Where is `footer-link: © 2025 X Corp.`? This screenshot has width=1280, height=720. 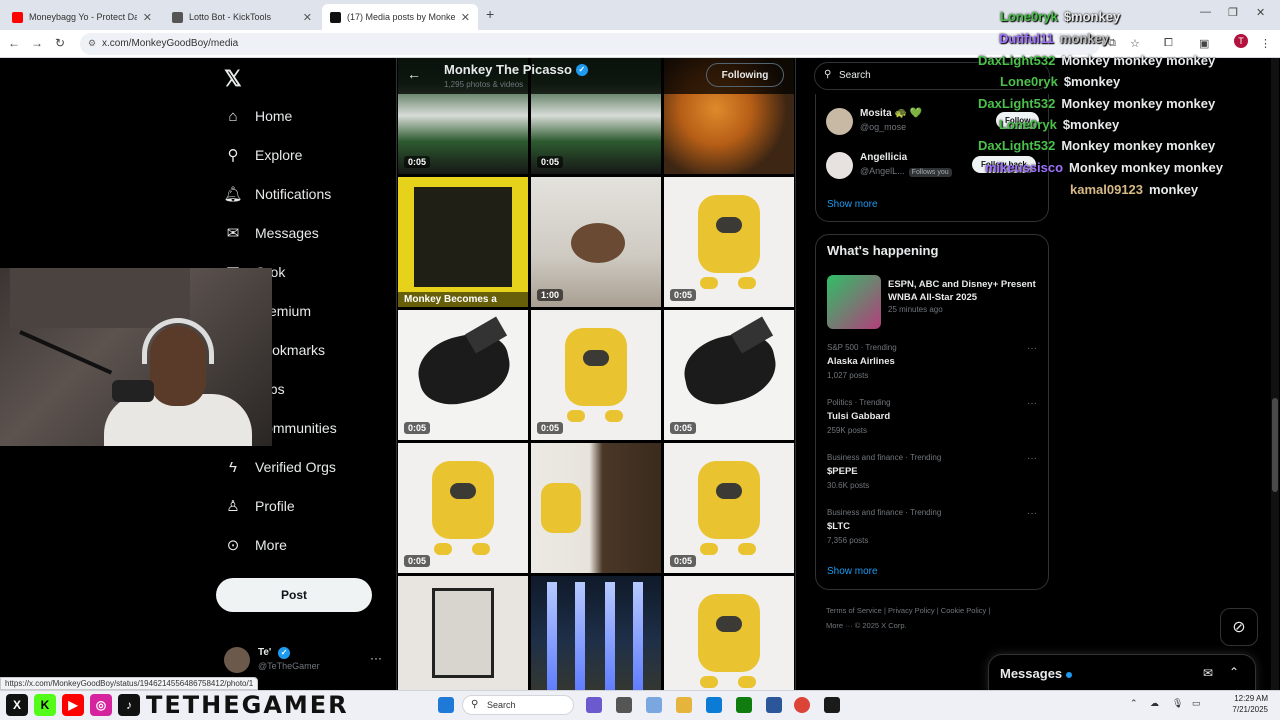
footer-link: © 2025 X Corp. is located at coordinates (881, 625).